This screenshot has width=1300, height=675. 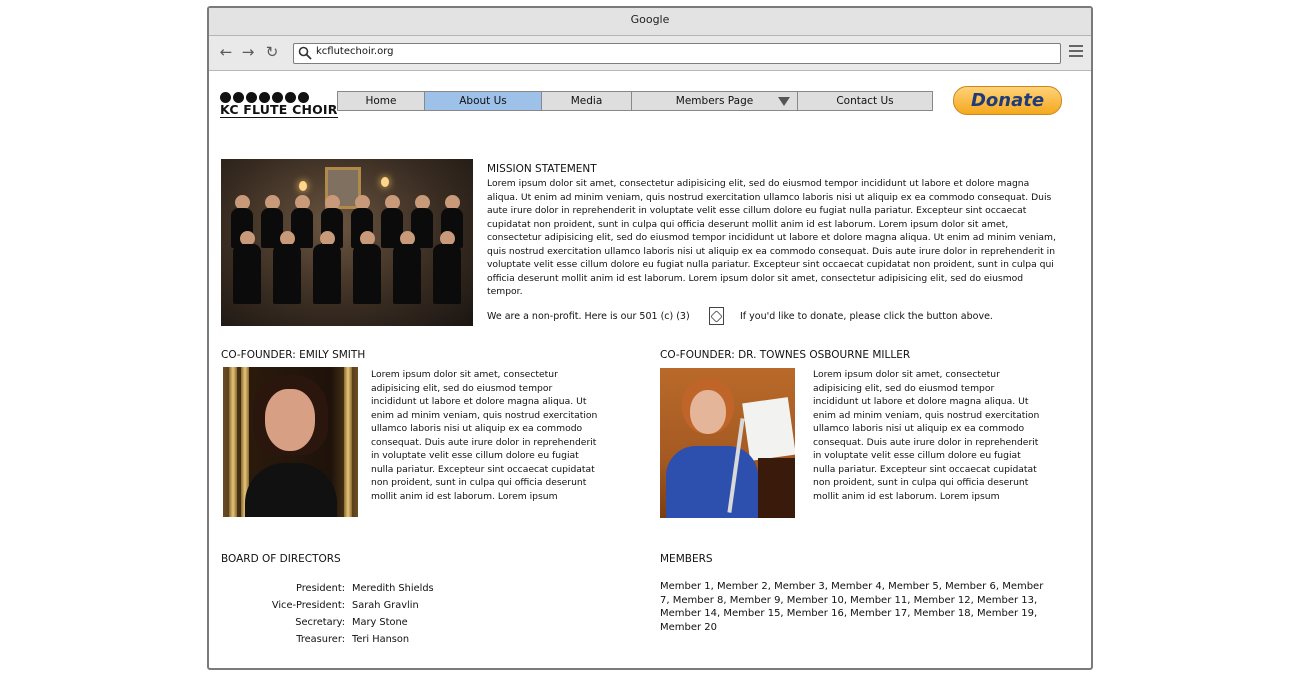 I want to click on nav-members-page: Members Page, so click(x=715, y=101).